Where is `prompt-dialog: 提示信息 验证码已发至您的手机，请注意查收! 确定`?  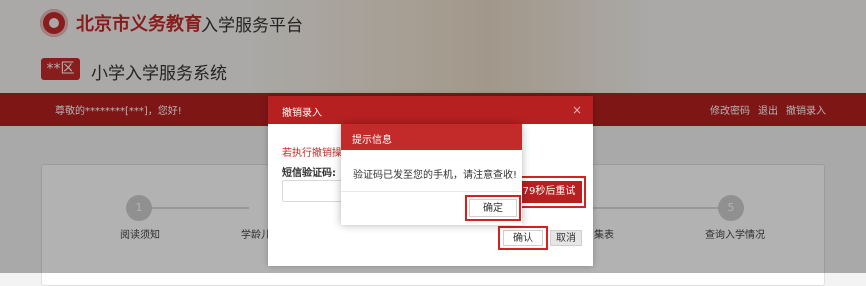 prompt-dialog: 提示信息 验证码已发至您的手机，请注意查收! 确定 is located at coordinates (431, 174).